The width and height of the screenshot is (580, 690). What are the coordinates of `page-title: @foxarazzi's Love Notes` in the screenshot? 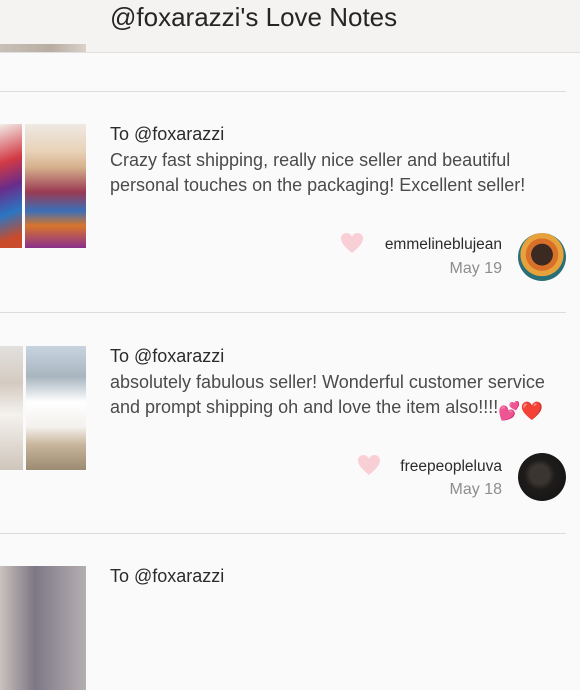 It's located at (254, 17).